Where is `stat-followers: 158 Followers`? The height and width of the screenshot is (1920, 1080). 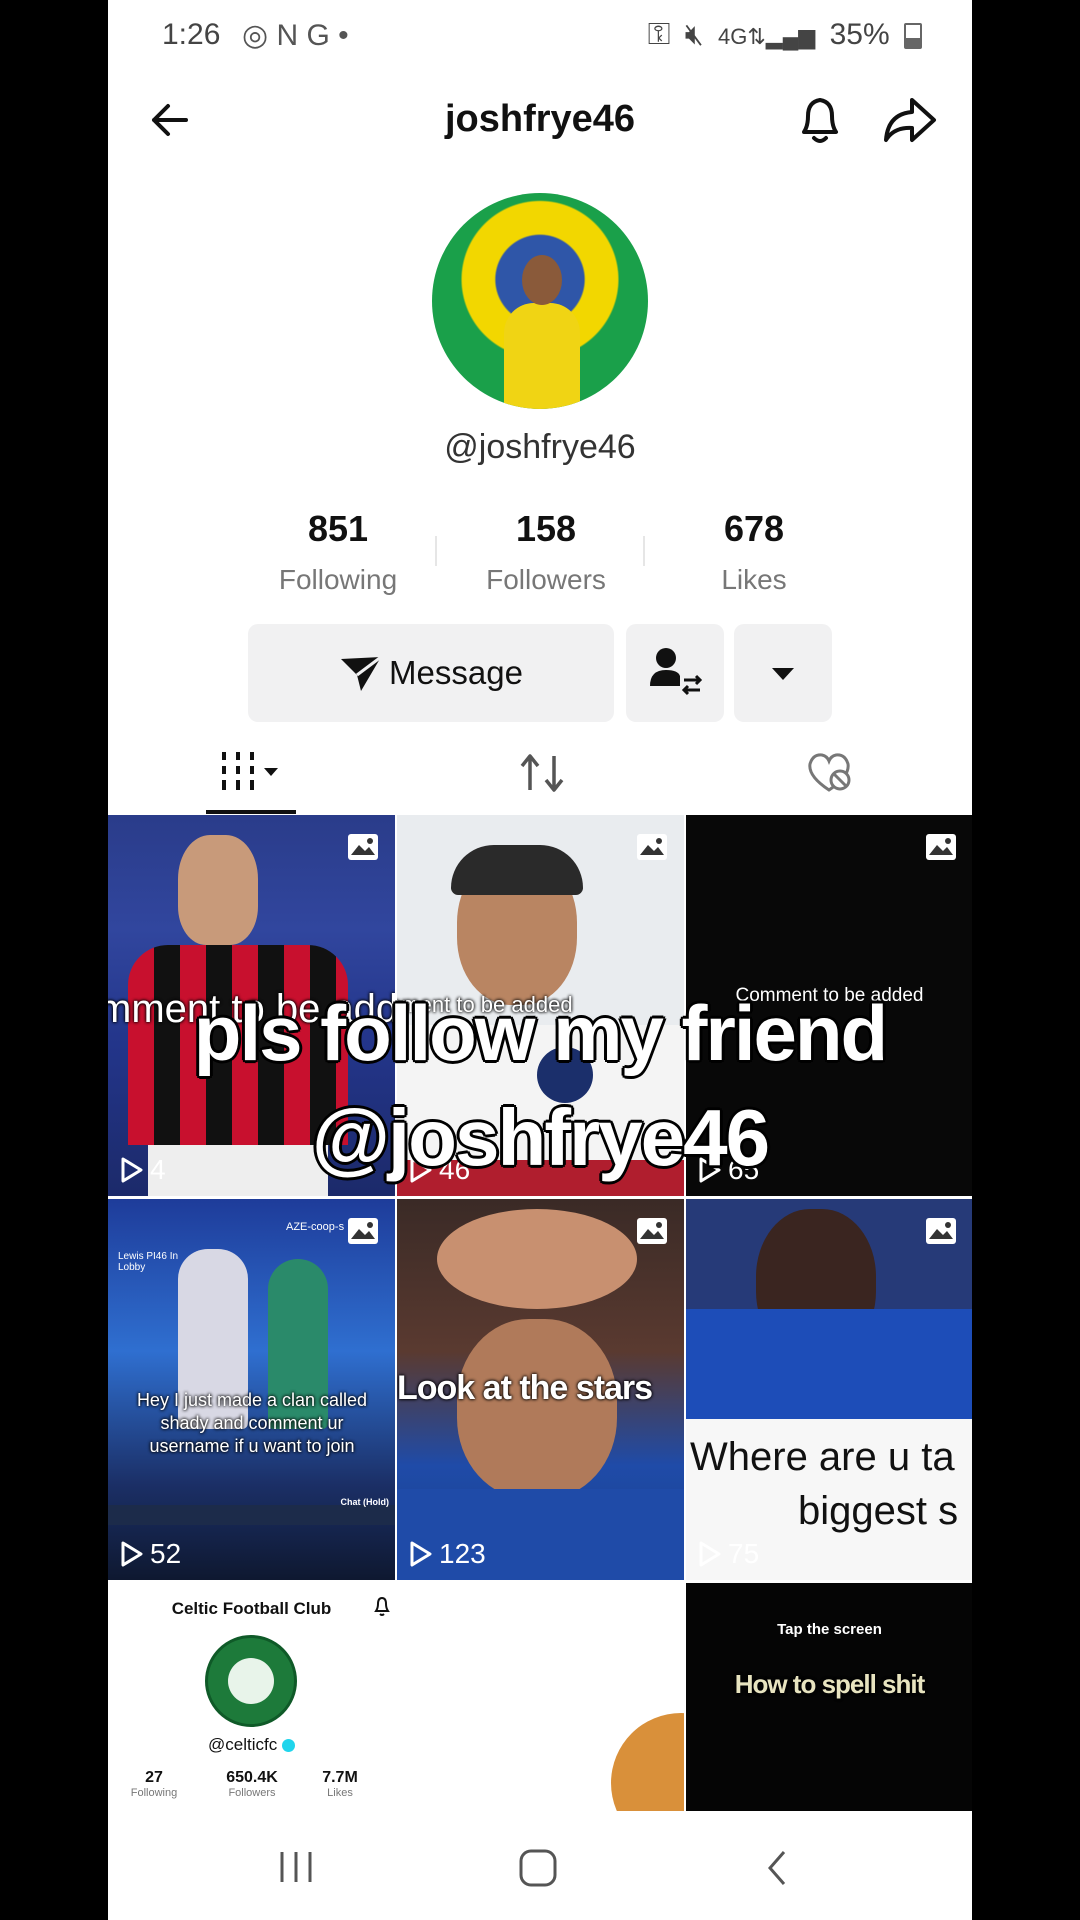 stat-followers: 158 Followers is located at coordinates (546, 552).